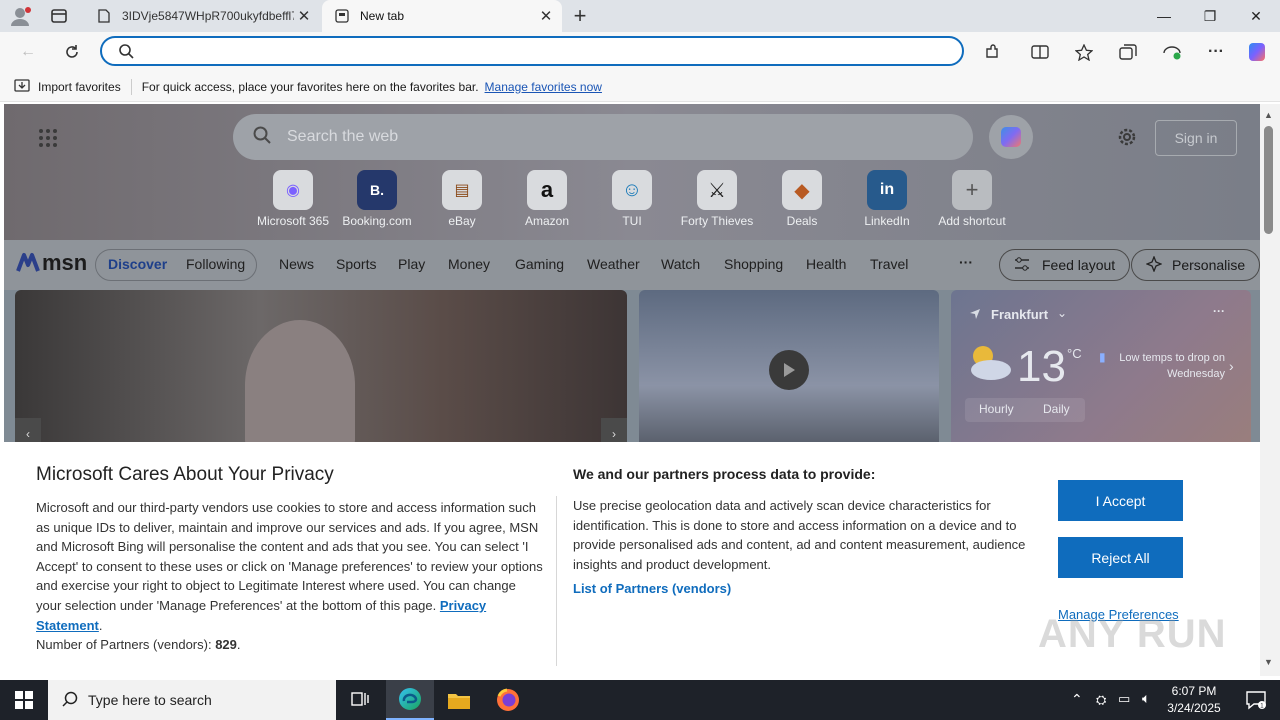  What do you see at coordinates (543, 87) in the screenshot?
I see `manage-favorites-link: Manage favorites now` at bounding box center [543, 87].